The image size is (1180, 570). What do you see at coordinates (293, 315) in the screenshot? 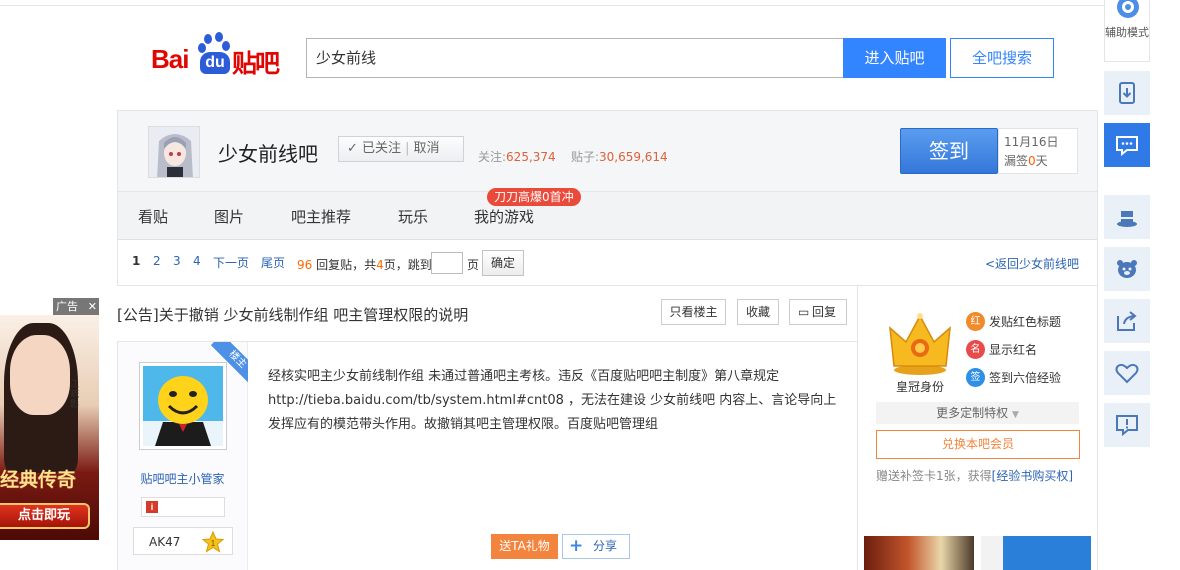
I see `thread-title: [公告]关于撤销 少女前线制作组 吧主管理权限的说明` at bounding box center [293, 315].